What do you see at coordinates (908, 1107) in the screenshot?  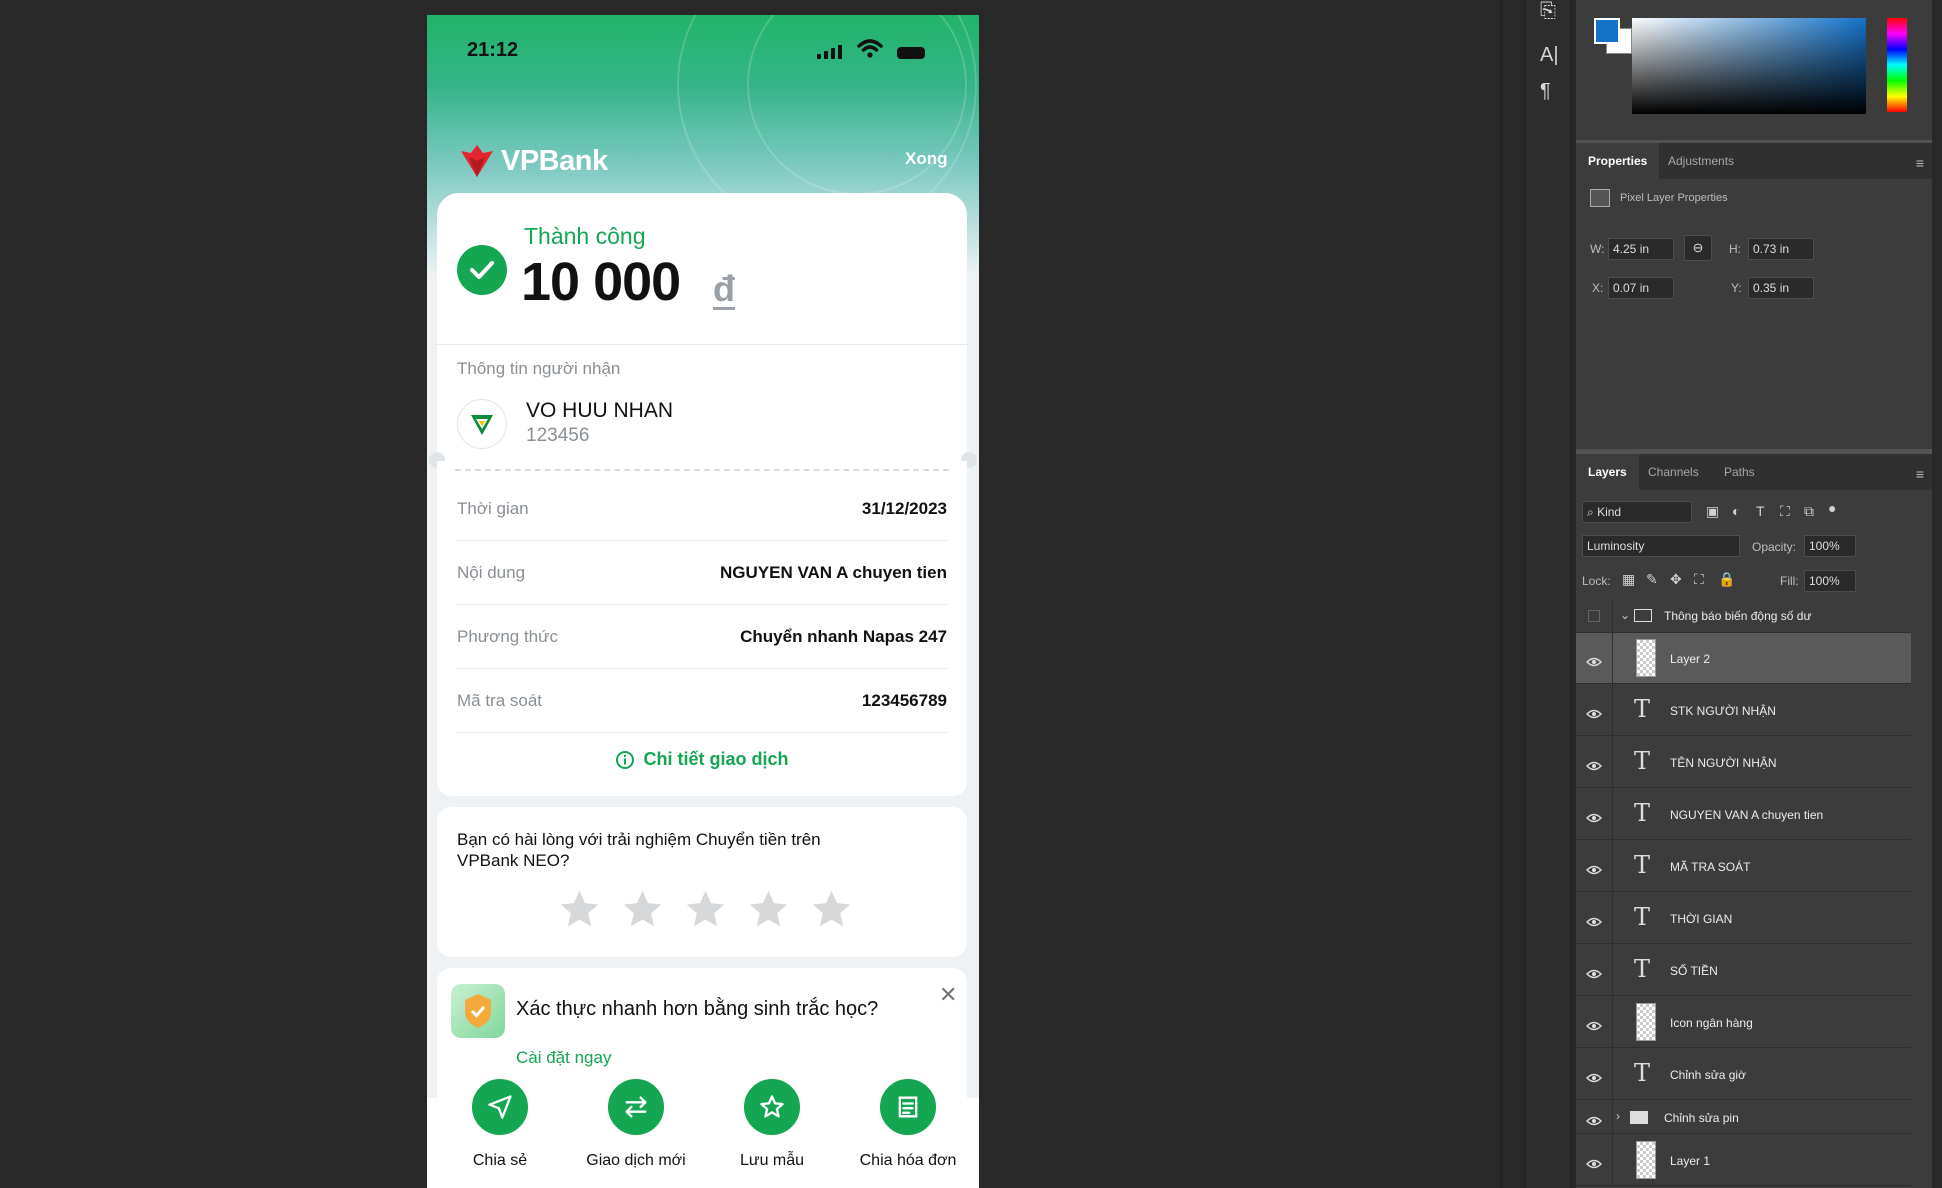 I see `bill-icon` at bounding box center [908, 1107].